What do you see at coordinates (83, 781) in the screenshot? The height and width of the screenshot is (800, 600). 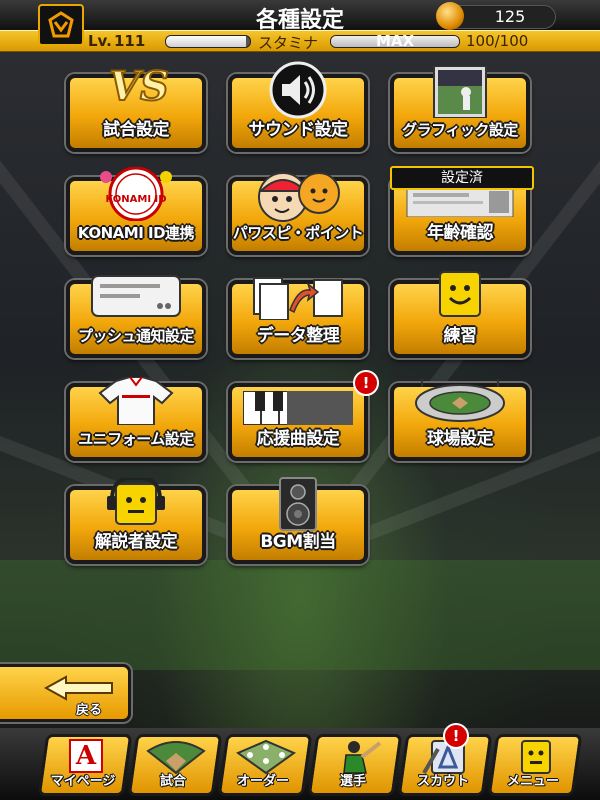 I see `nav-mypage-label: マイページ` at bounding box center [83, 781].